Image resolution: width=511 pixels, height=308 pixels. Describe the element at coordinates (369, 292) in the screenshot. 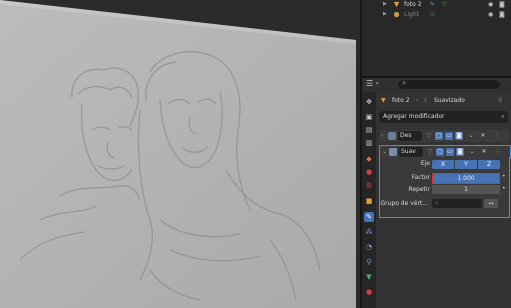

I see `tab-material-icon: ●` at that location.